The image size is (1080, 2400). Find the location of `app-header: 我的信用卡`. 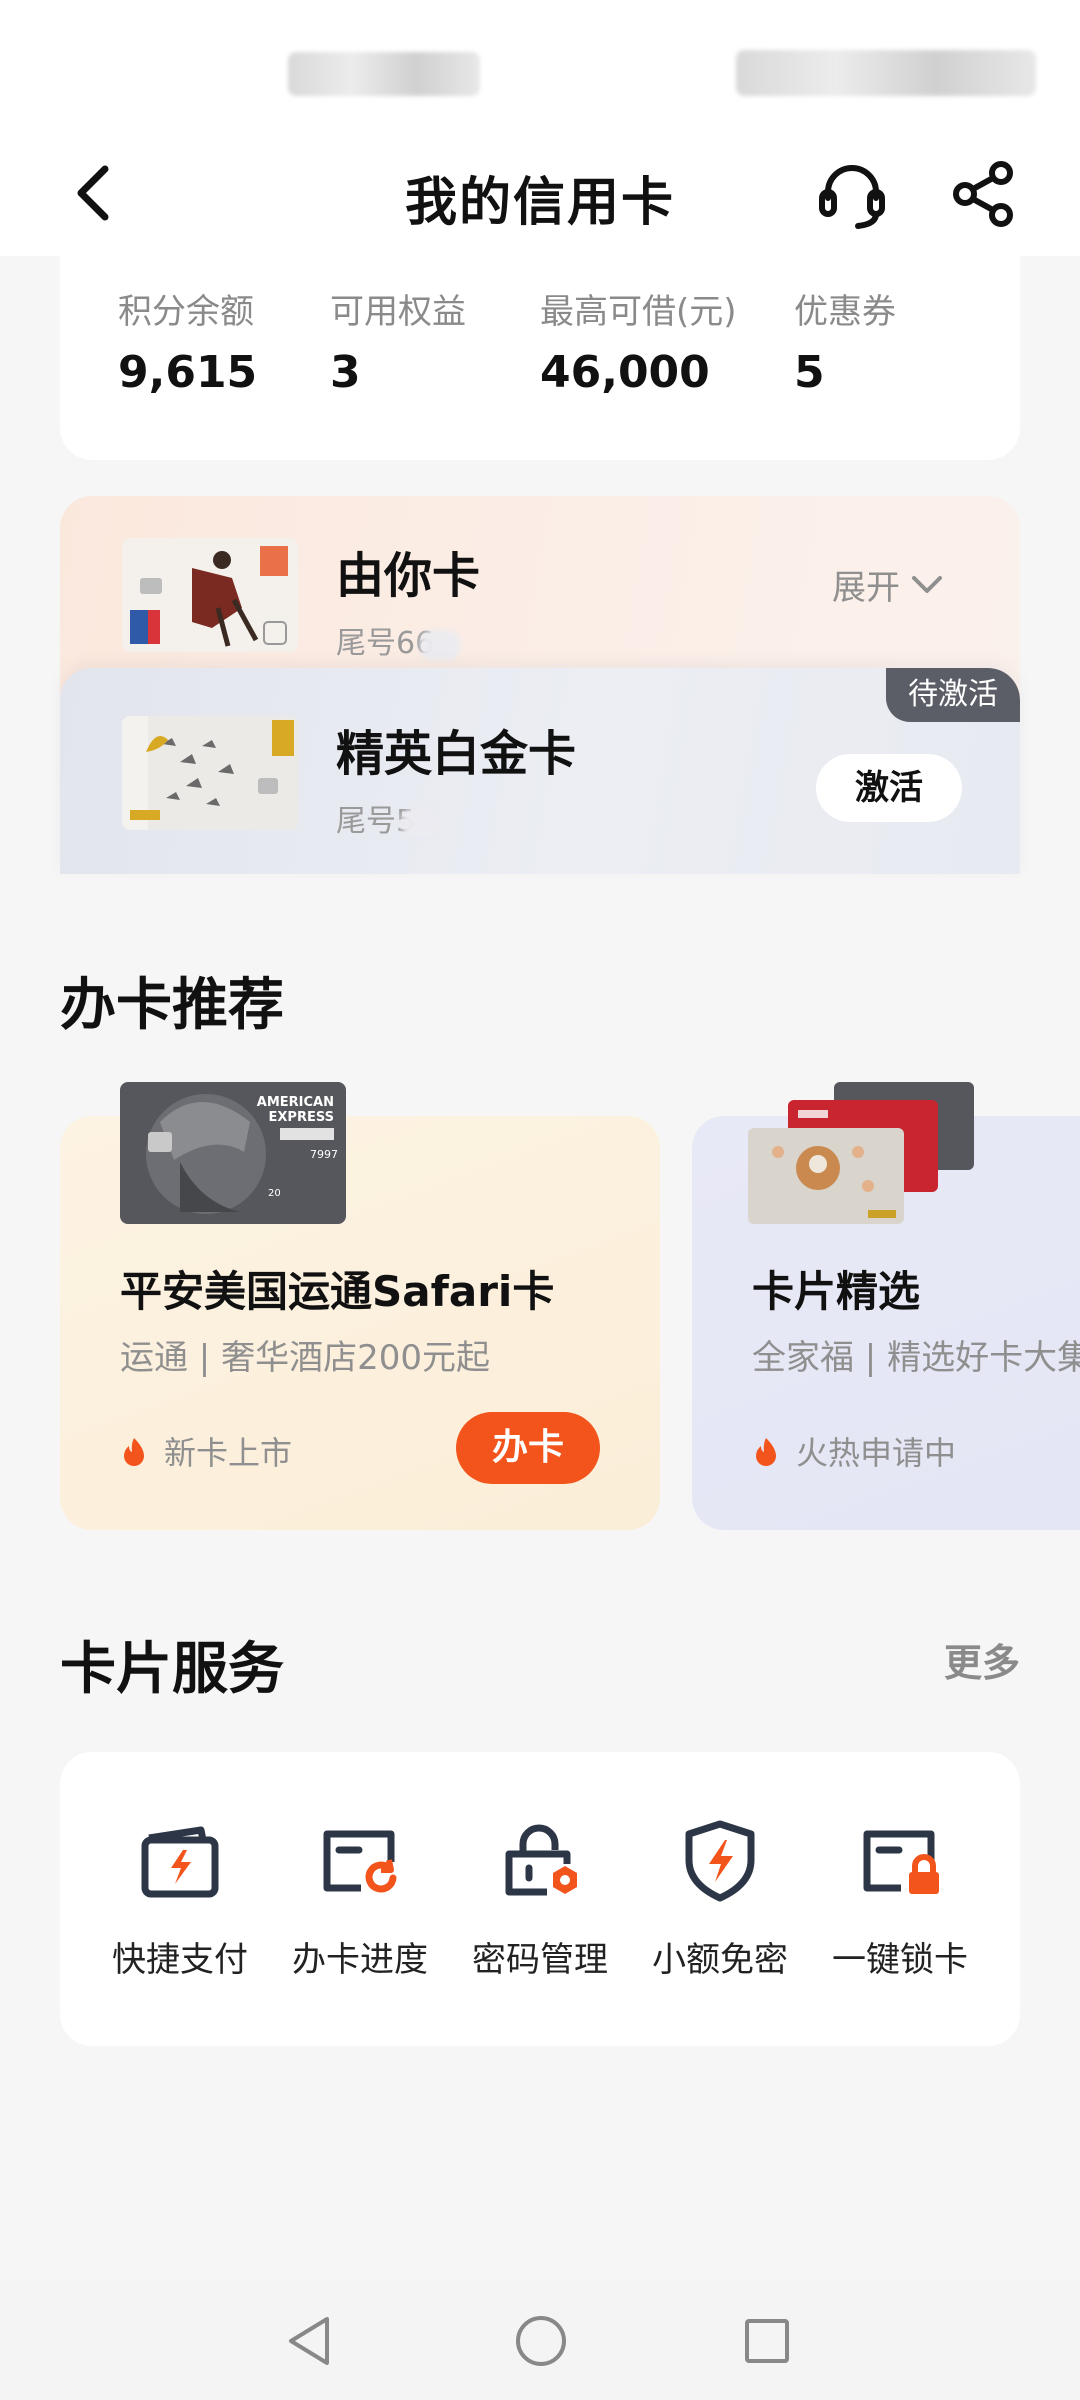

app-header: 我的信用卡 is located at coordinates (540, 193).